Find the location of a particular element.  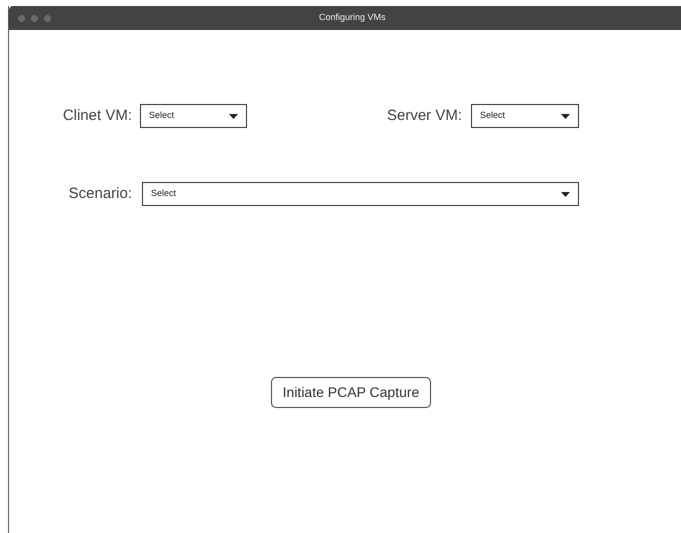

window-title: Configuring VMs is located at coordinates (352, 17).